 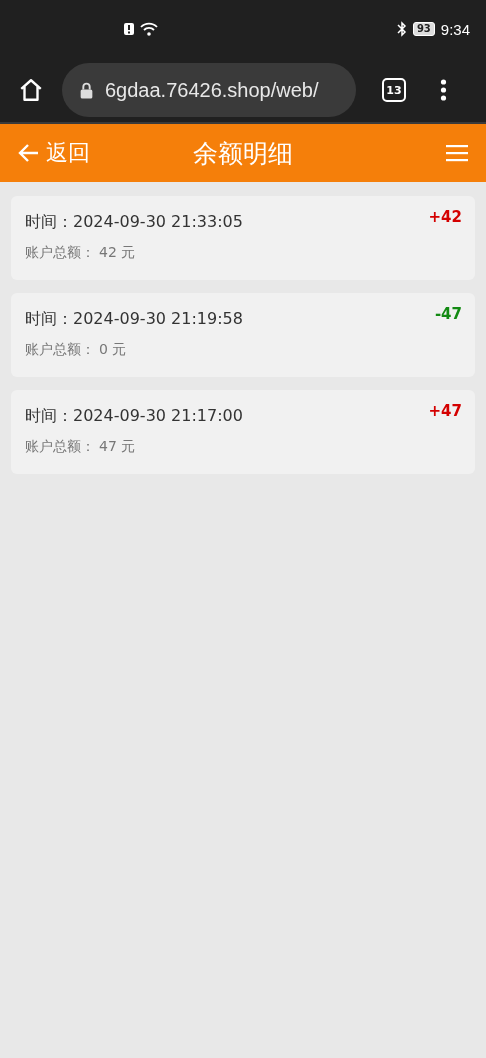 I want to click on time-value: 2024-09-30 21:33:05, so click(x=158, y=221).